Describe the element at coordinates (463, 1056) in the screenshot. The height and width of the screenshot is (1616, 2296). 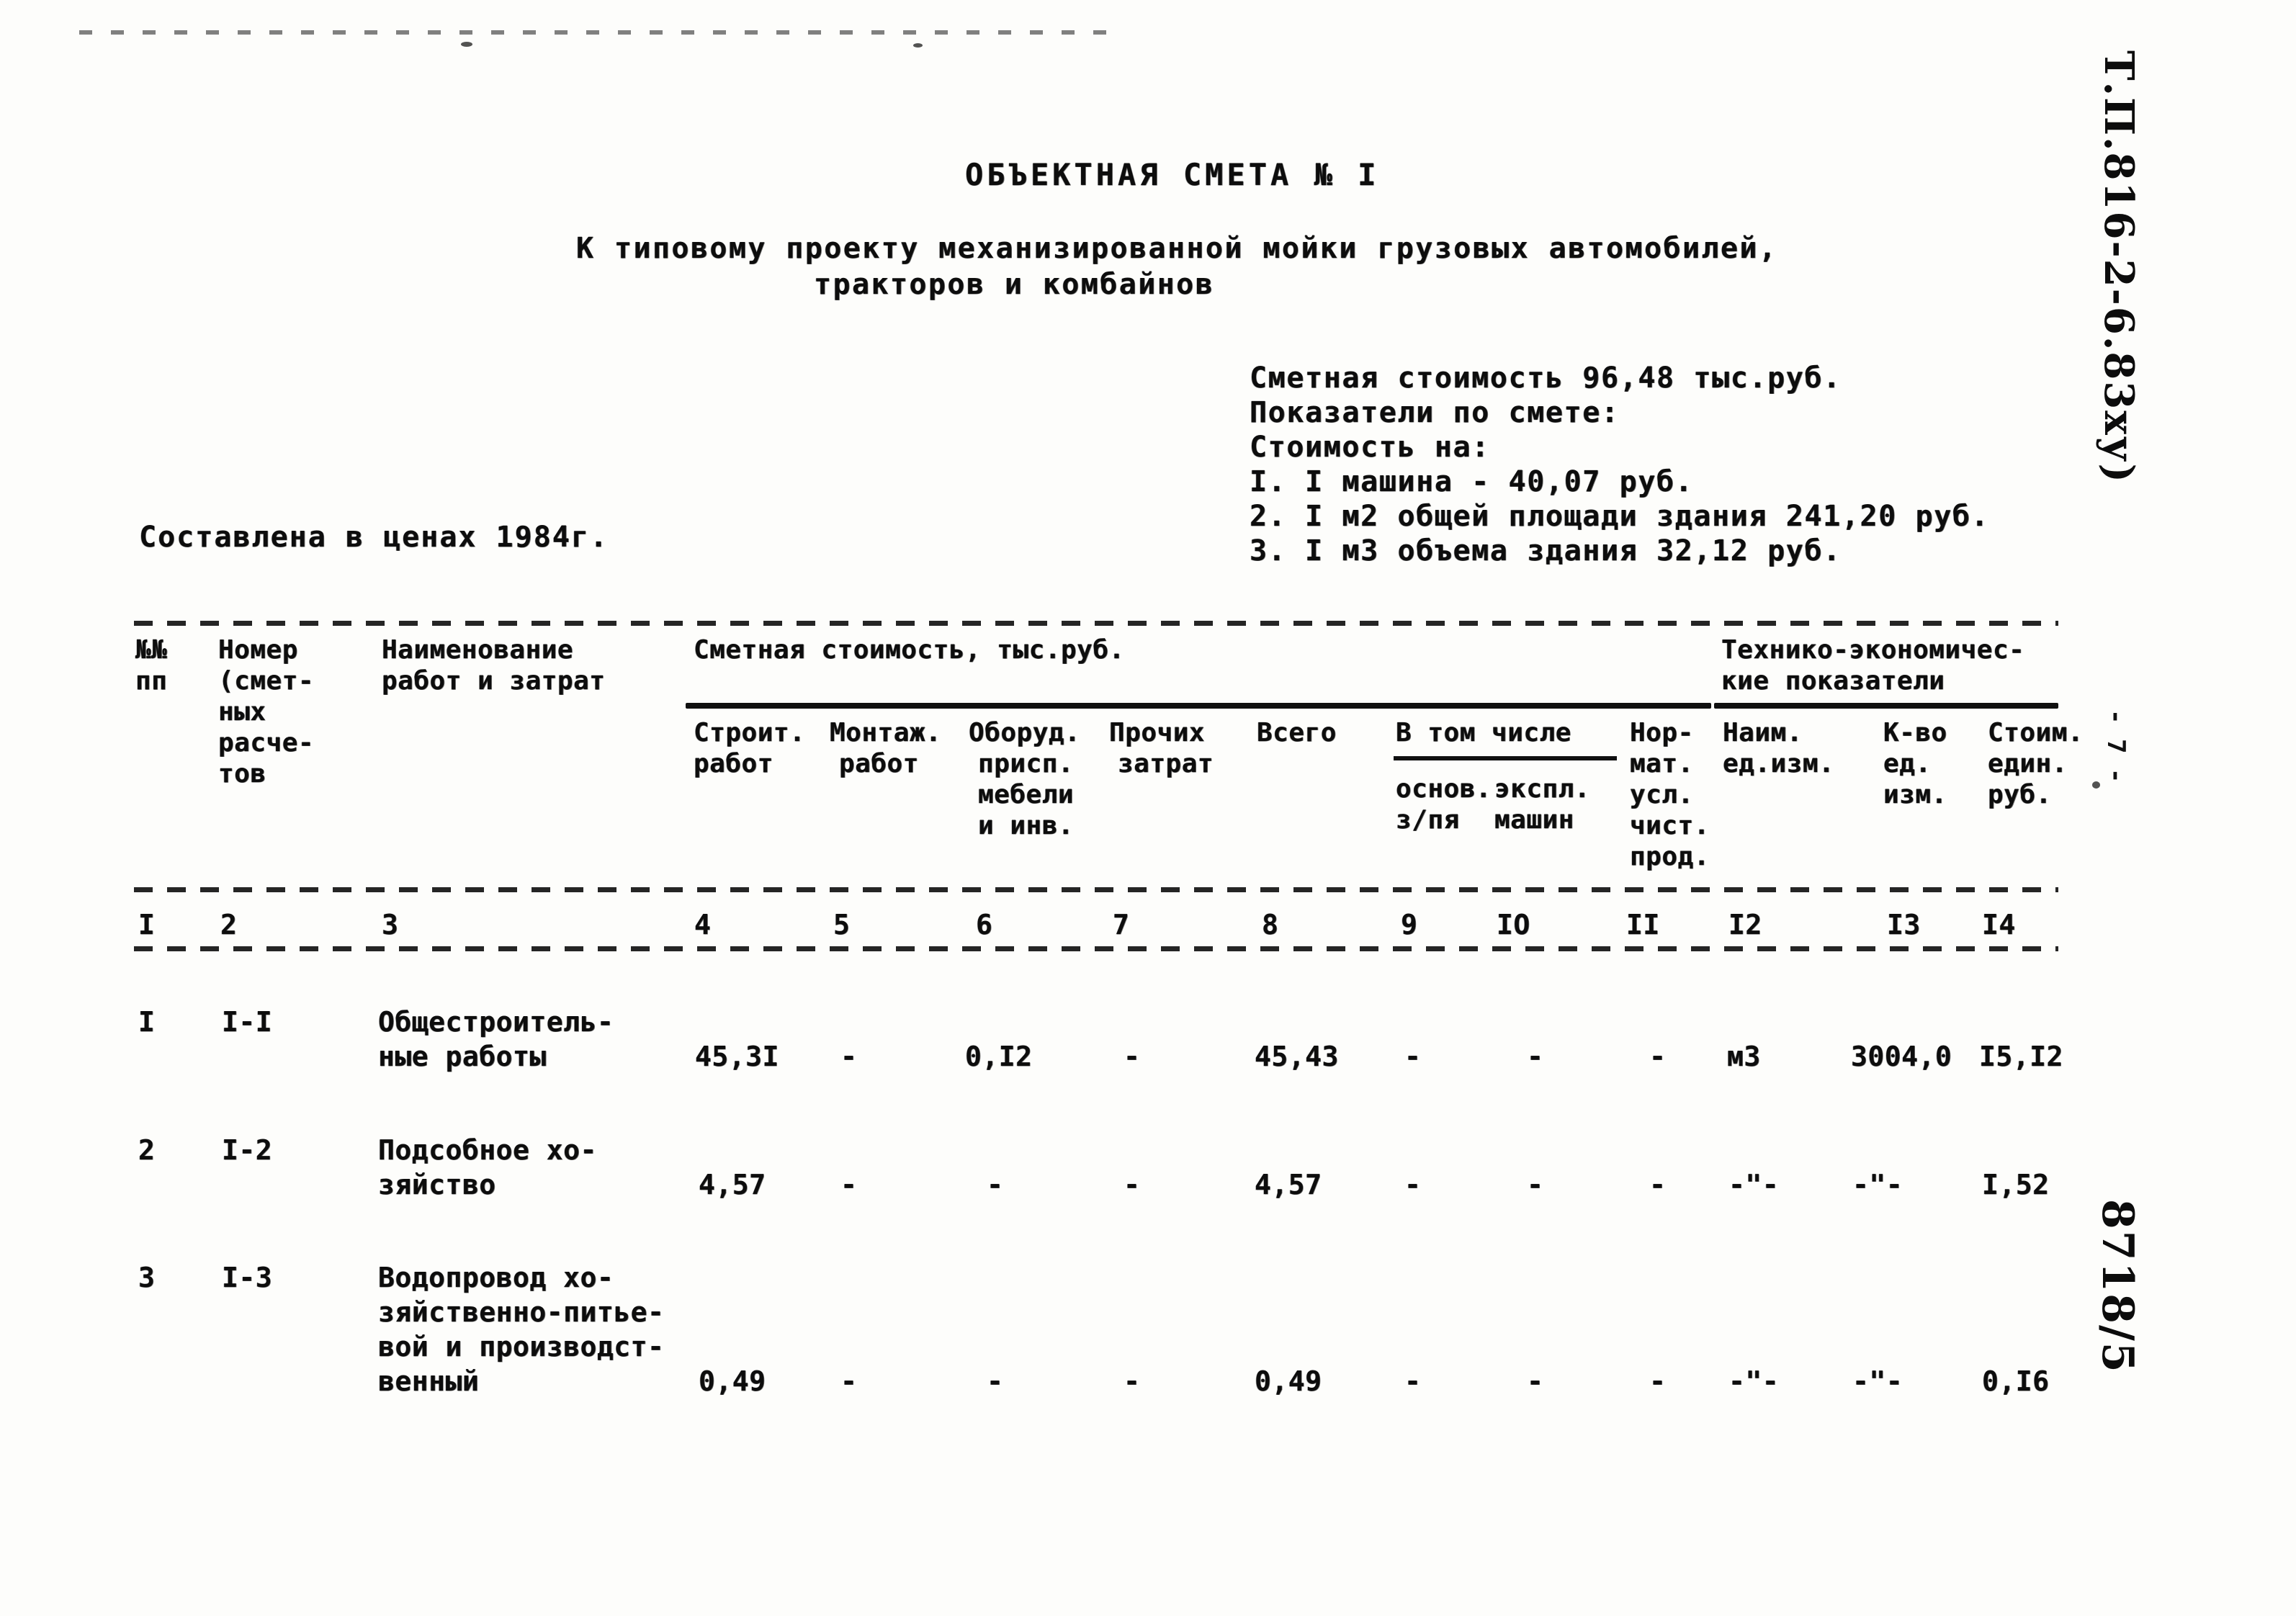
I see `row1-name-line2: ные работы` at that location.